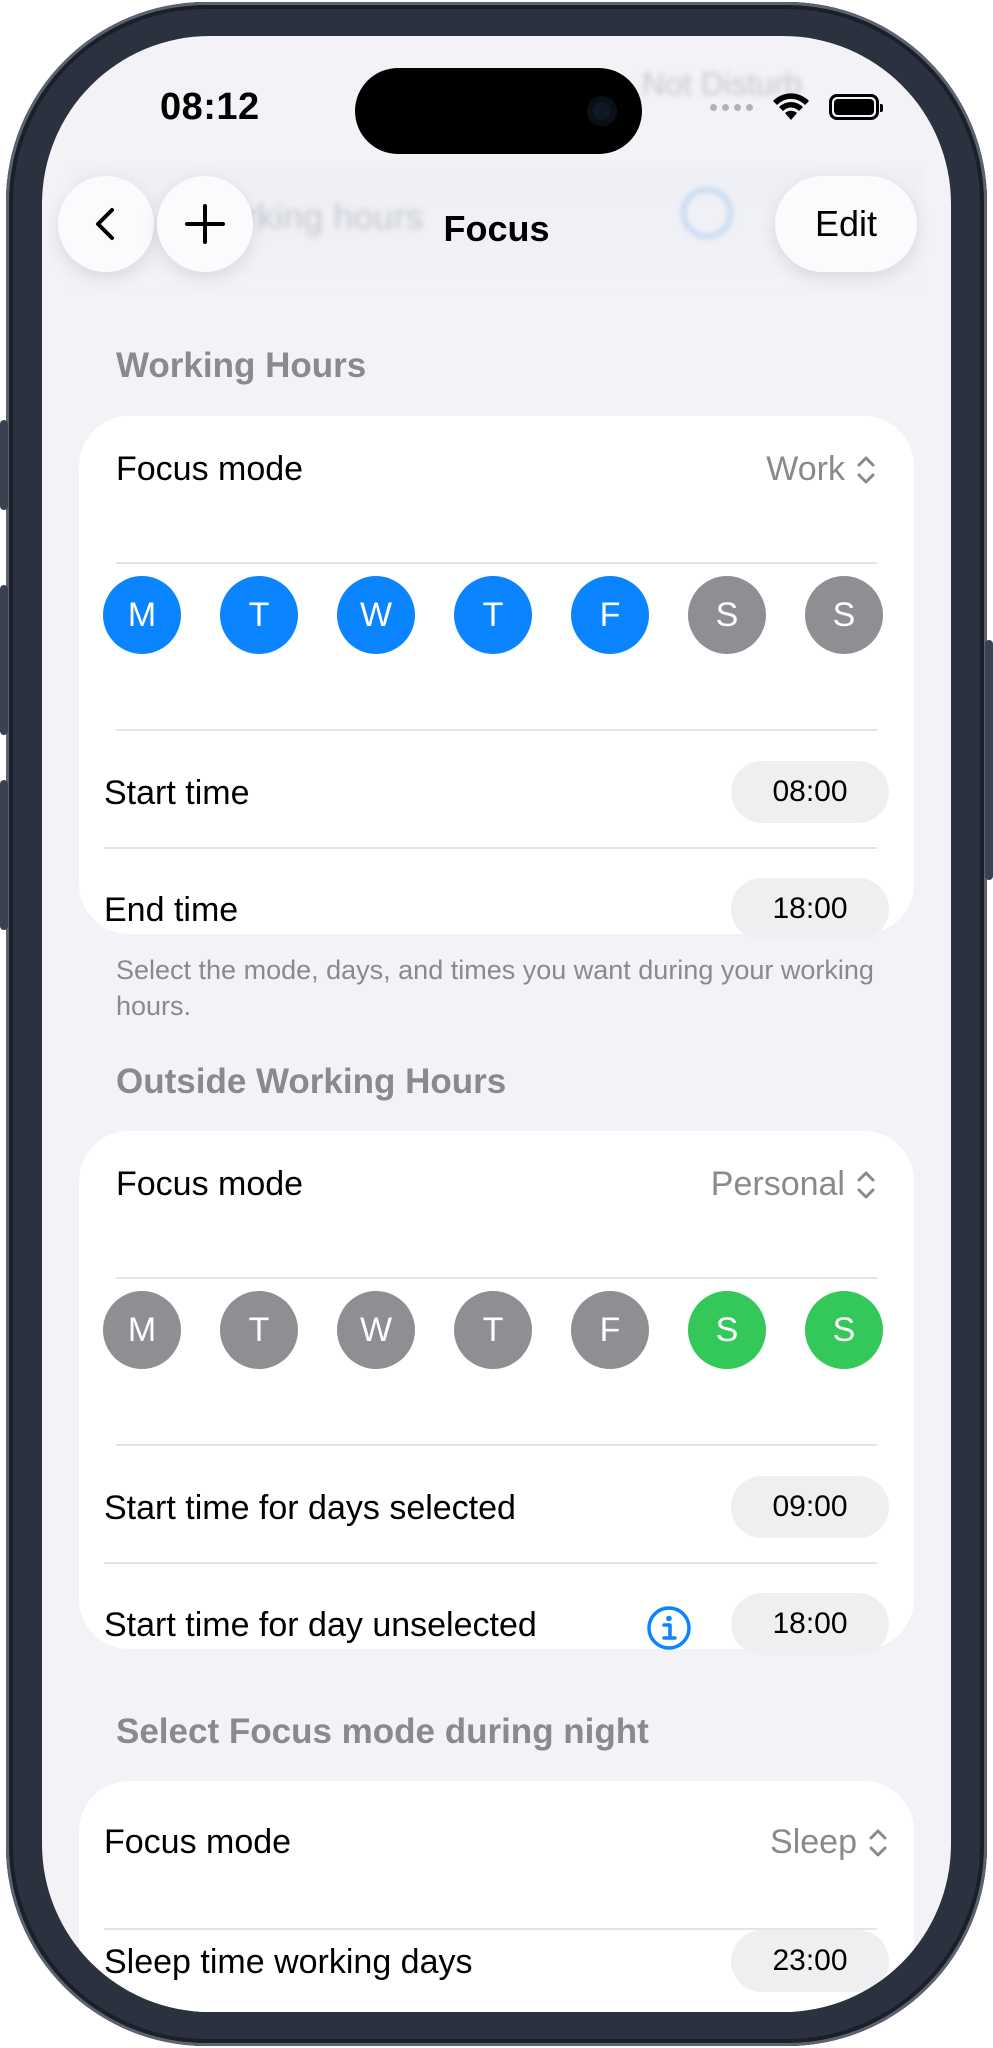 This screenshot has width=993, height=2048. What do you see at coordinates (669, 1628) in the screenshot?
I see `info-icon` at bounding box center [669, 1628].